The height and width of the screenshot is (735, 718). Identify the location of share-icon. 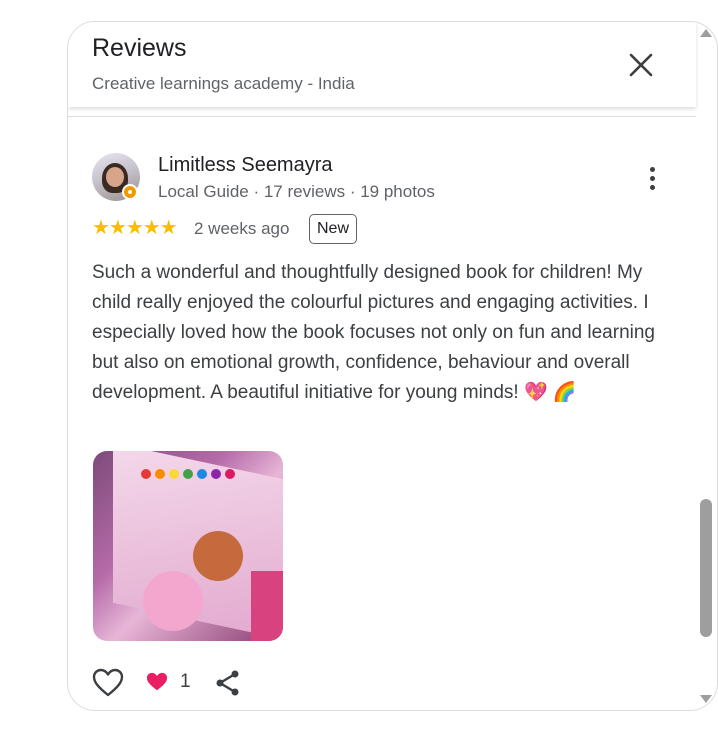
(228, 683).